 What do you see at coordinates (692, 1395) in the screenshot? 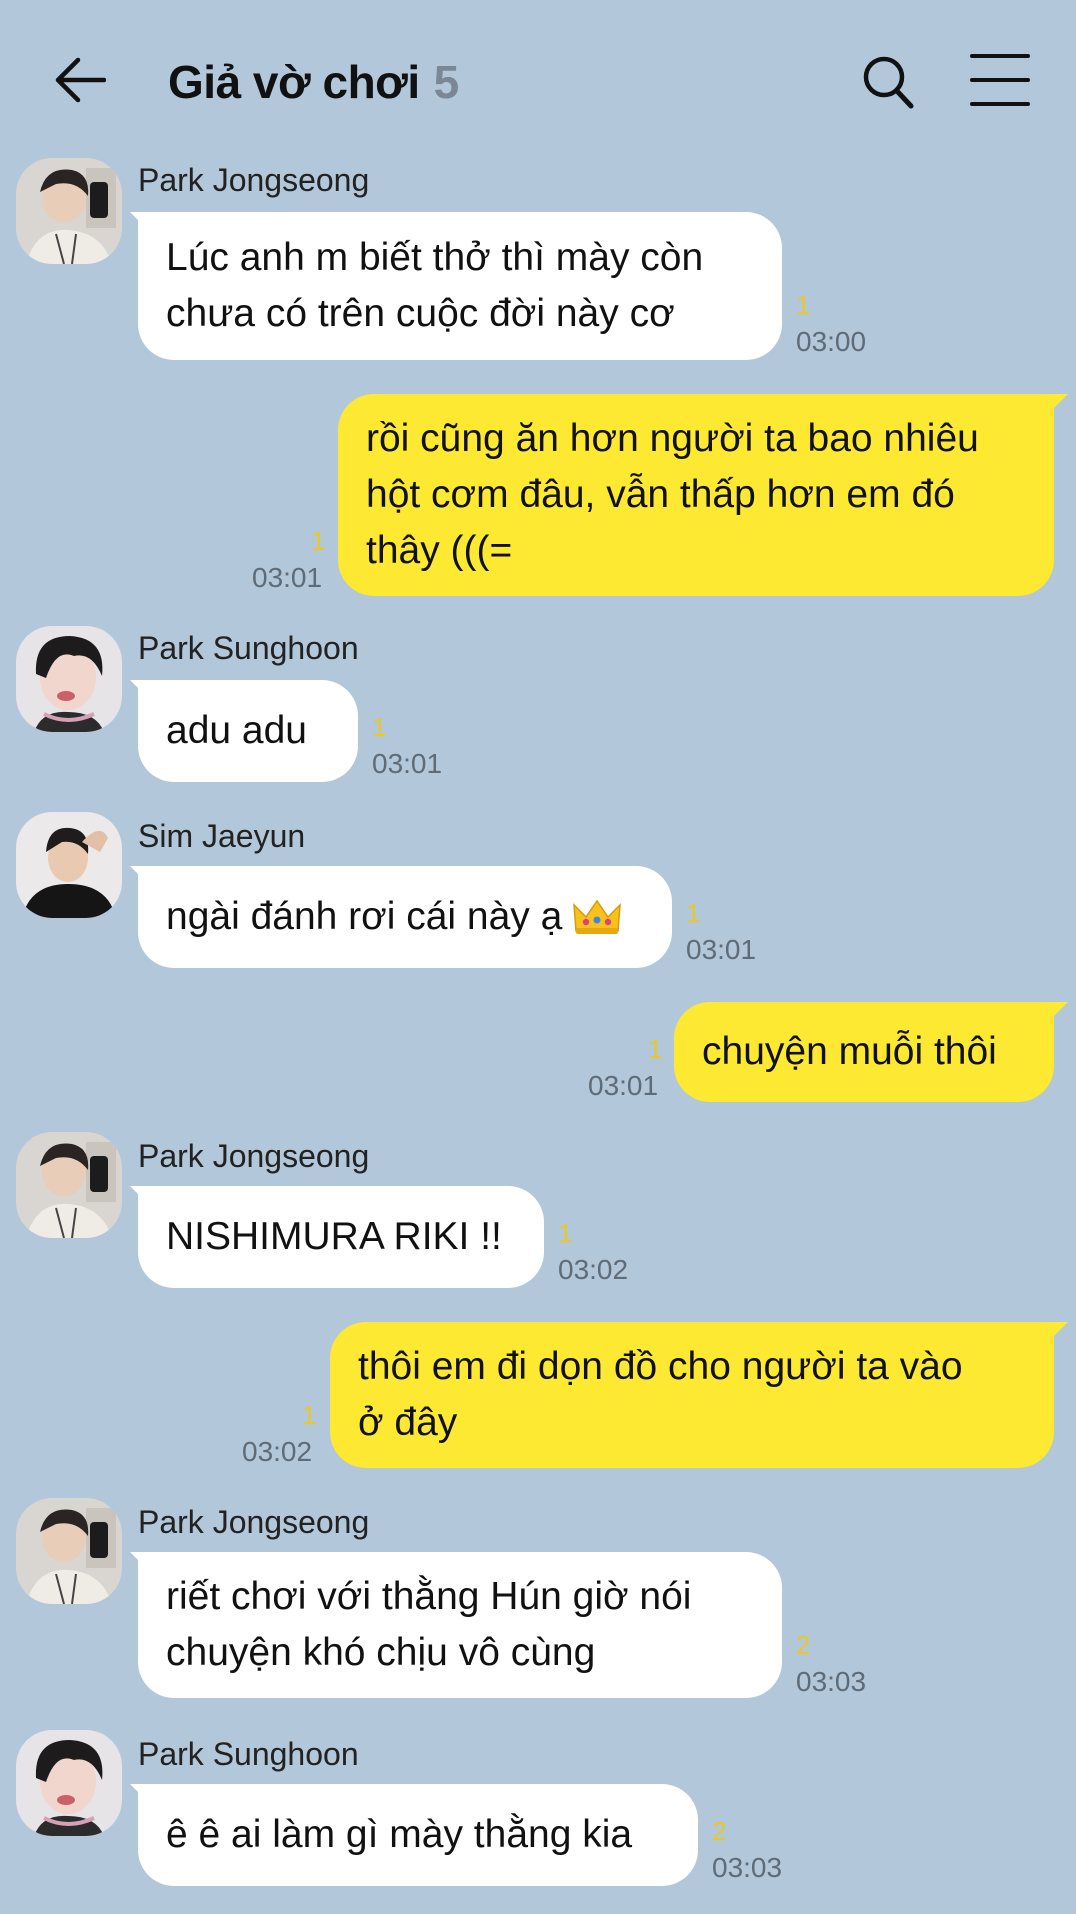
I see `message-bubble: thôi em đi dọn đồ cho người ta vào ở đây` at bounding box center [692, 1395].